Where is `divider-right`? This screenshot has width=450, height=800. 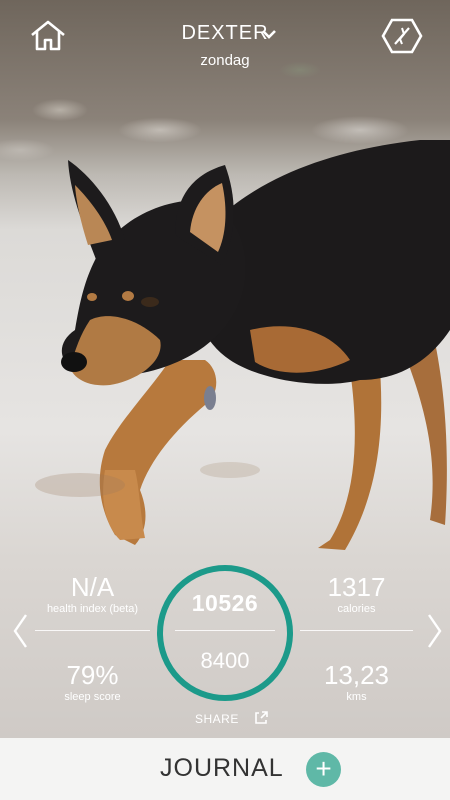 divider-right is located at coordinates (356, 630).